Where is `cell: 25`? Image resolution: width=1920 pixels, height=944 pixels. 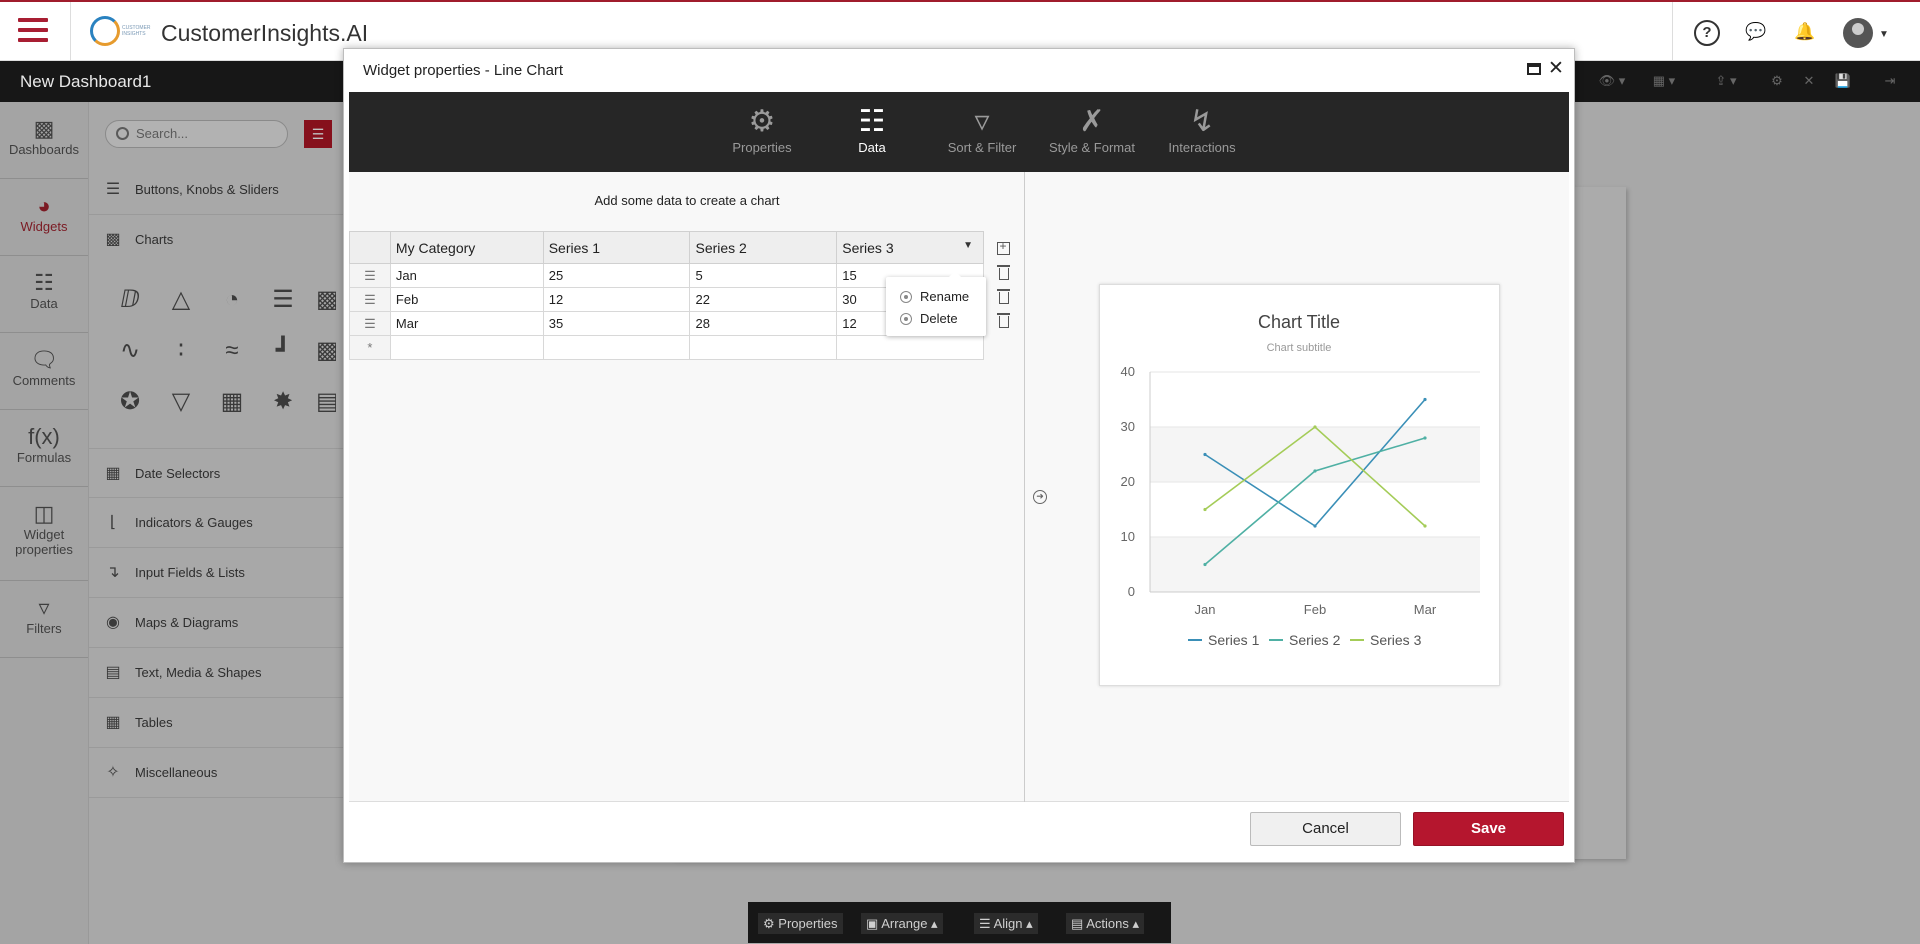 cell: 25 is located at coordinates (616, 275).